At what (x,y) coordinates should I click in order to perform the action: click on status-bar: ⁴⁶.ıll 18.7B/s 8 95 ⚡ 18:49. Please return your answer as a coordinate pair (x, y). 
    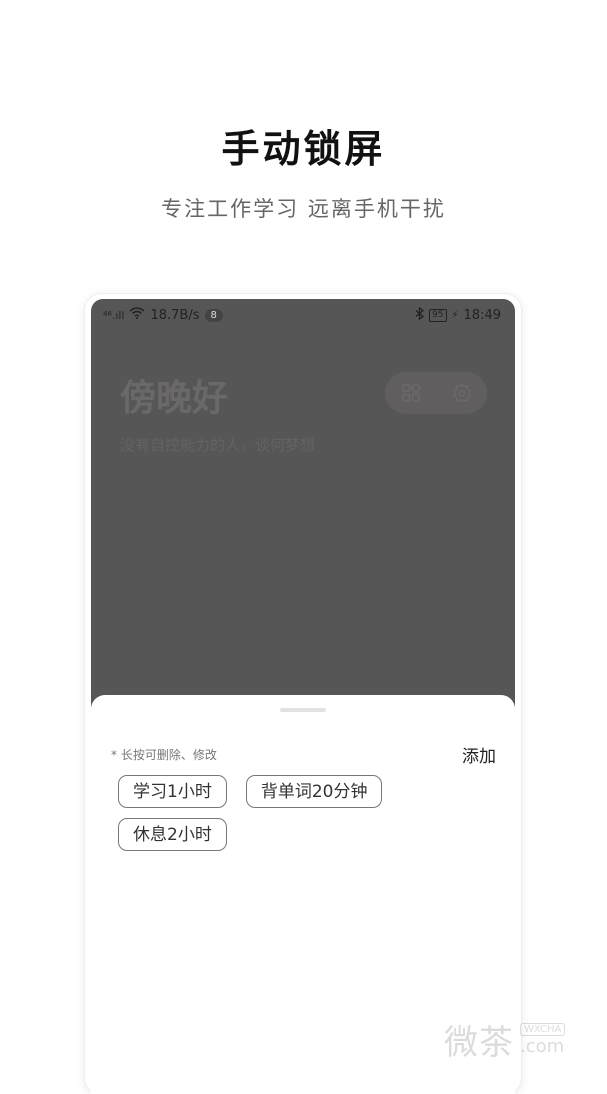
    Looking at the image, I should click on (303, 314).